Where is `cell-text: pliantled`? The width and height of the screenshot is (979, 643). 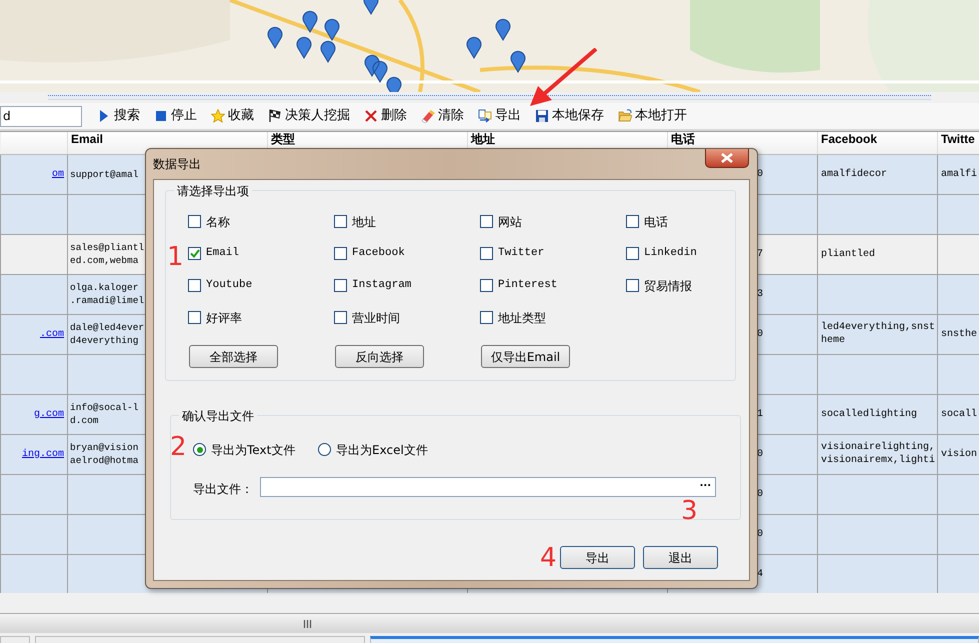
cell-text: pliantled is located at coordinates (848, 254).